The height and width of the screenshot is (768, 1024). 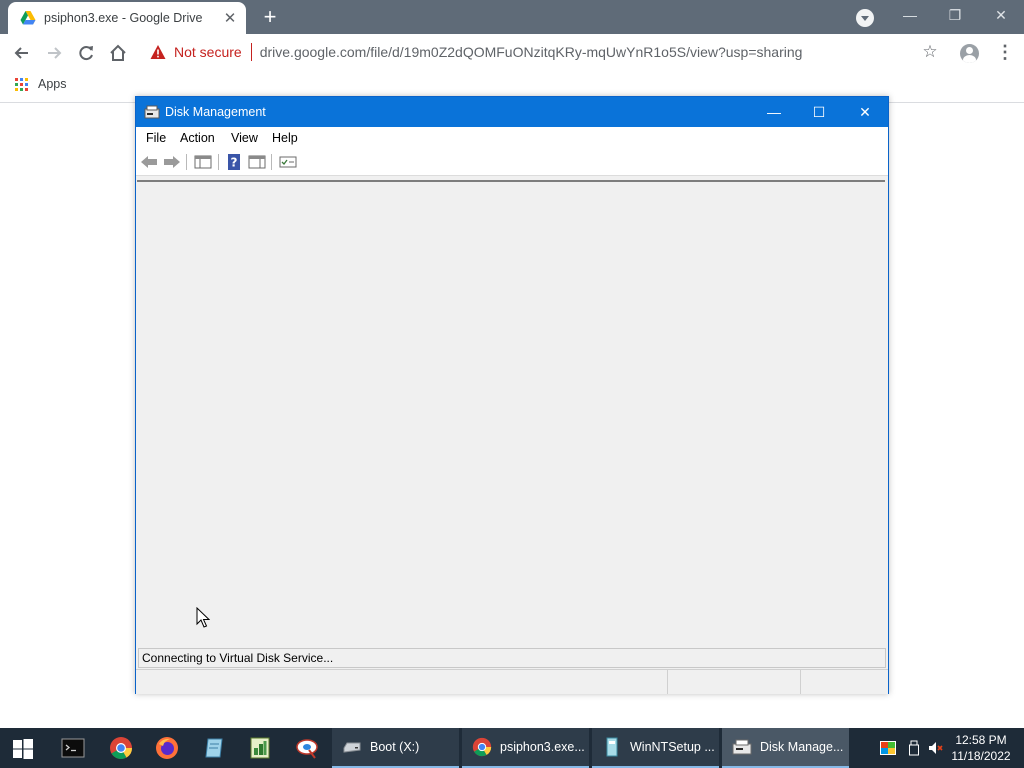 What do you see at coordinates (865, 112) in the screenshot?
I see `dm-close-button: ✕` at bounding box center [865, 112].